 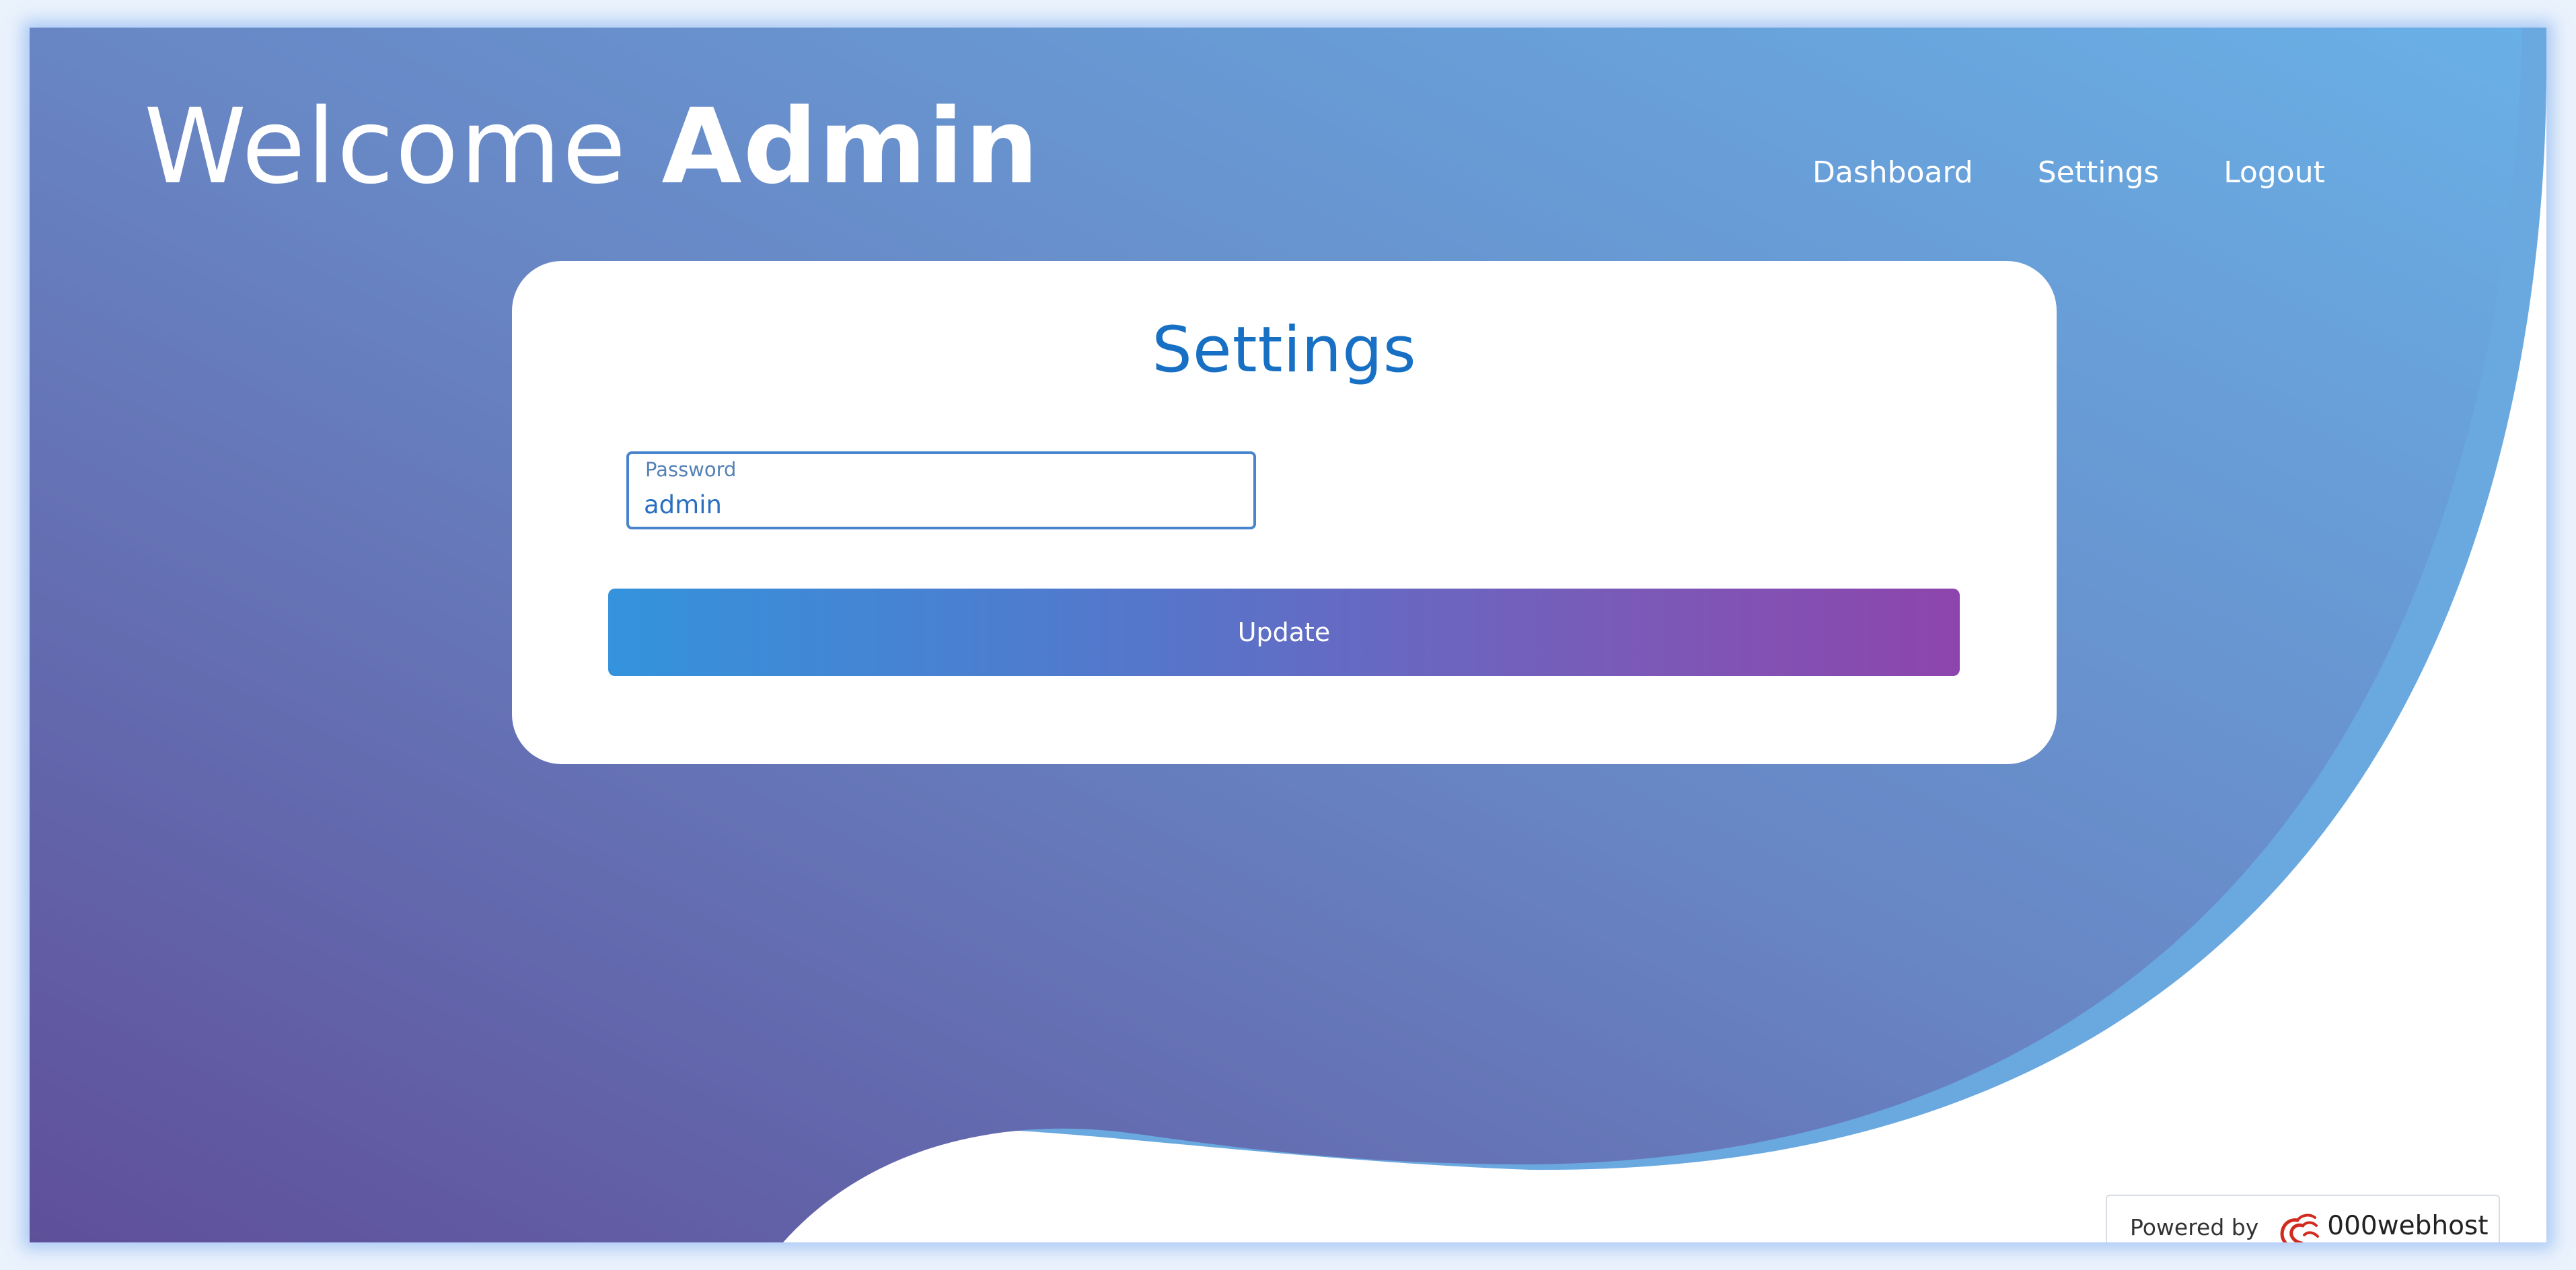 I want to click on powered-by-badge: Powered by 000webhost, so click(x=2303, y=1219).